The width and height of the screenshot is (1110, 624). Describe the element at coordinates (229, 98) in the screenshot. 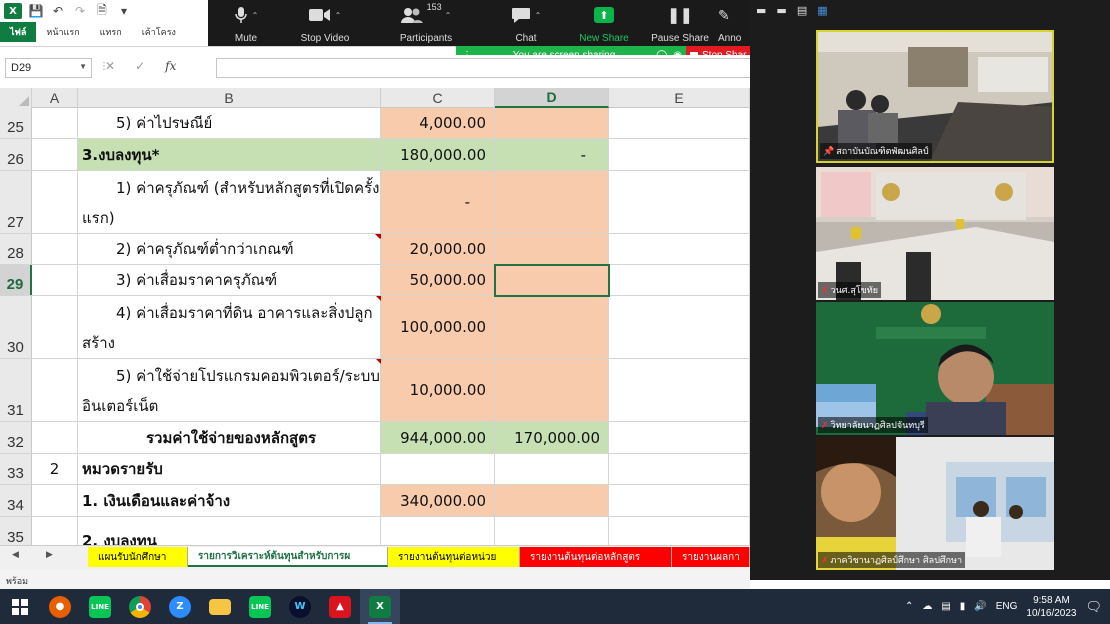

I see `column-header-b: B` at that location.